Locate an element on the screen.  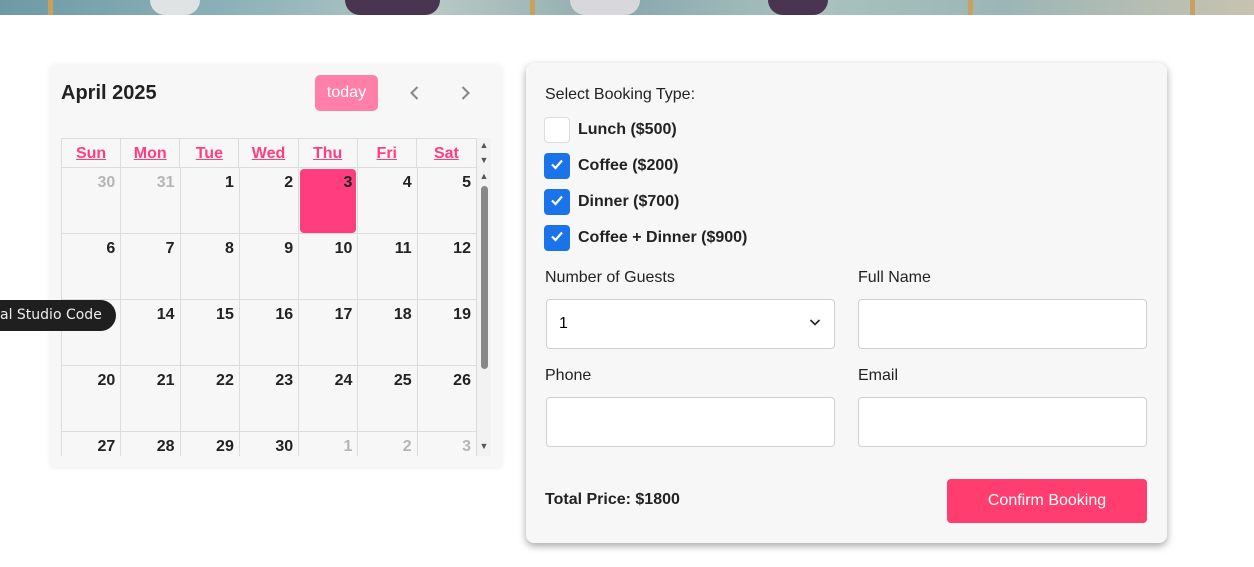
scrollbar-thumb is located at coordinates (484, 277).